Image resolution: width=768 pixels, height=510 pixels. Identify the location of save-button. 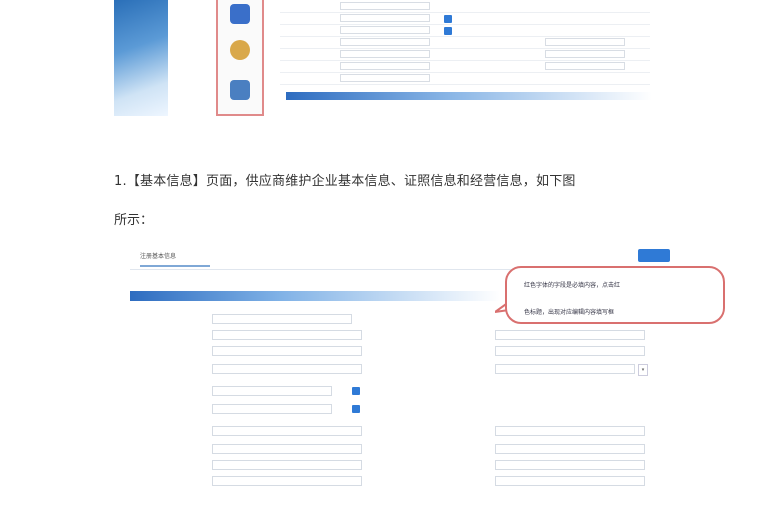
(654, 255).